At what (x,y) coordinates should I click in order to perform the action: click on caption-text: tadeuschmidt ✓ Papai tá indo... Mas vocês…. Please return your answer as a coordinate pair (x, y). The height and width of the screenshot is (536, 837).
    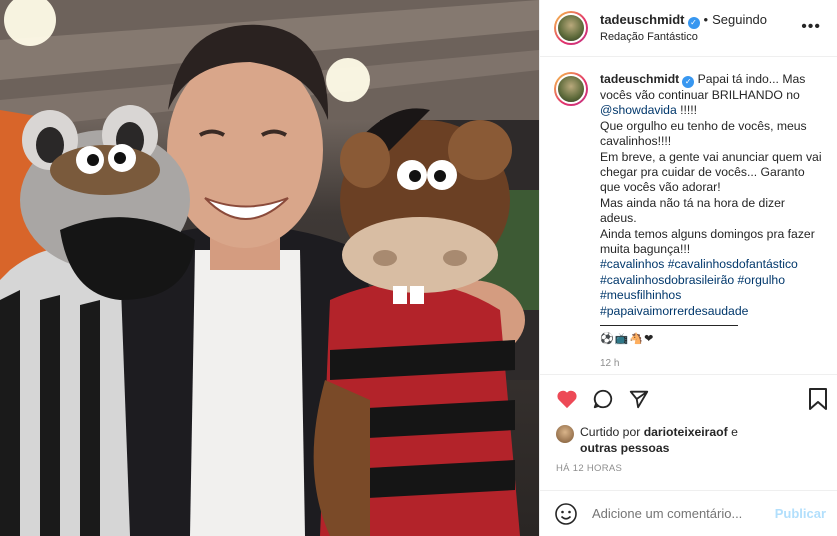
    Looking at the image, I should click on (711, 219).